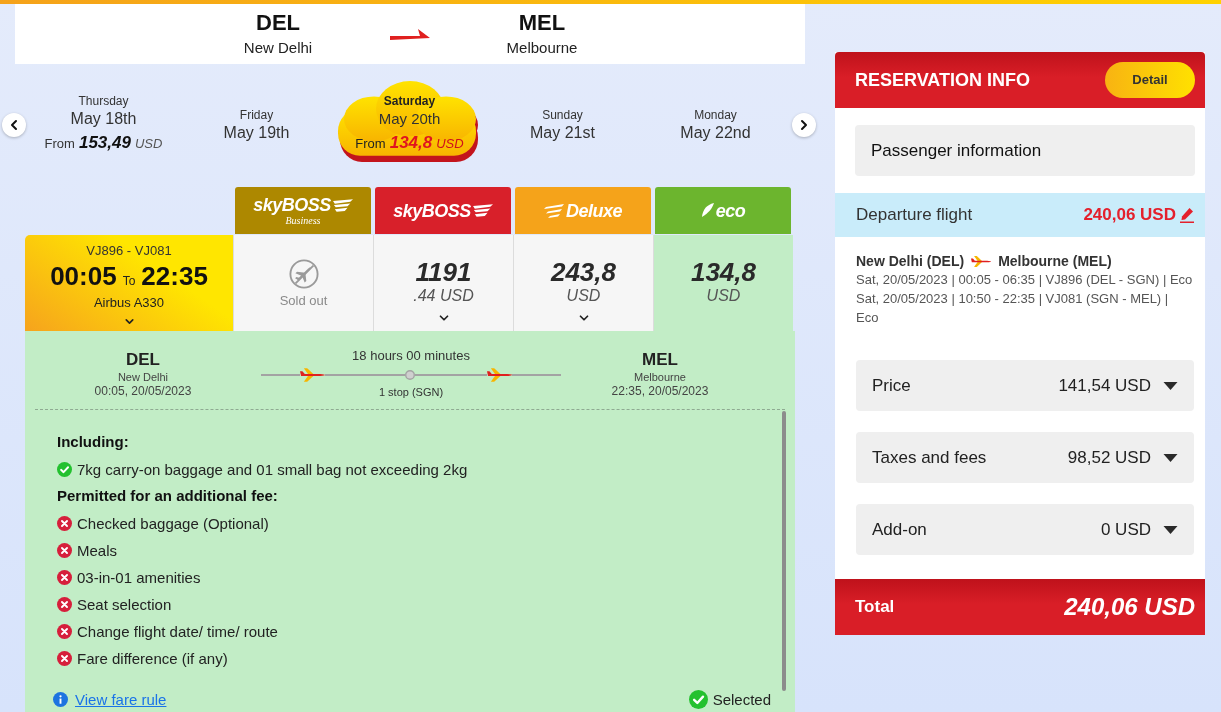 The height and width of the screenshot is (712, 1221). Describe the element at coordinates (1025, 529) in the screenshot. I see `charge-row: Add-on 0 USD` at that location.